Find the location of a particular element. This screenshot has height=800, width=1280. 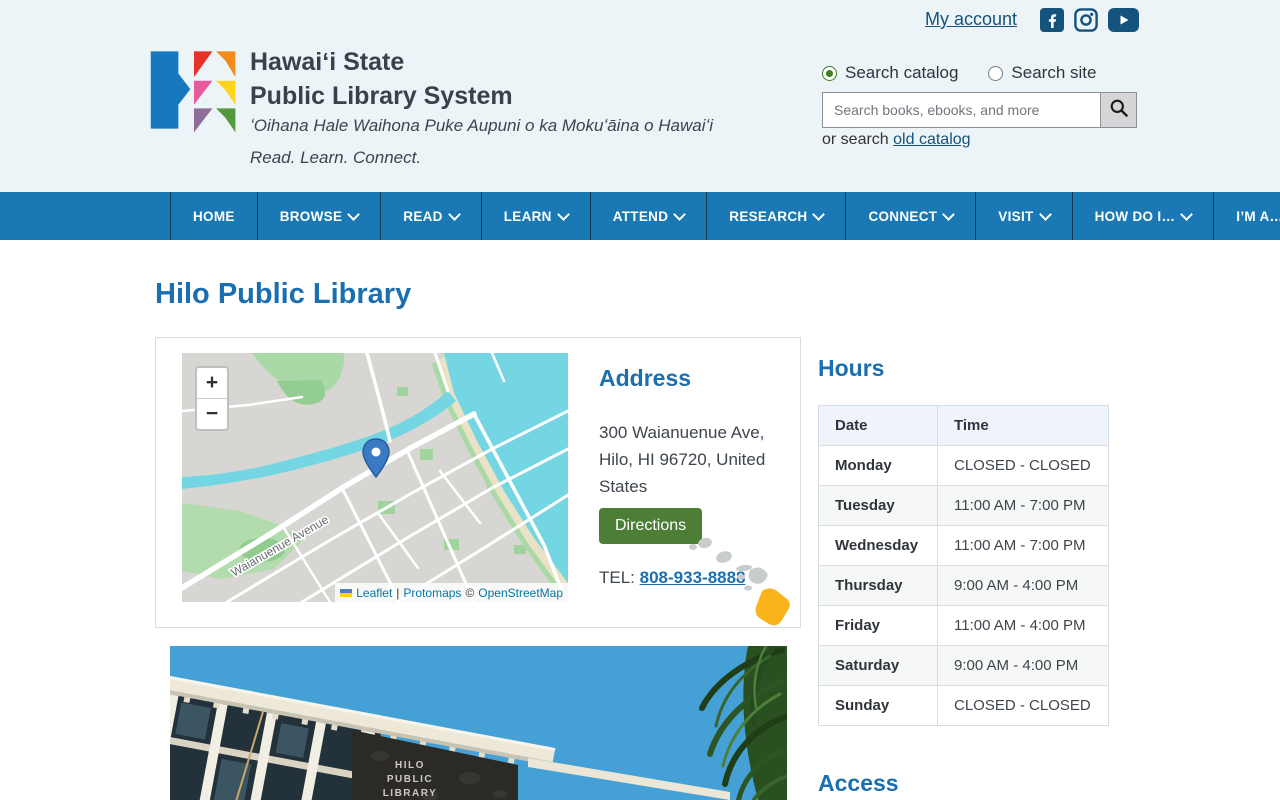

hawaii-islands-graphic is located at coordinates (746, 584).